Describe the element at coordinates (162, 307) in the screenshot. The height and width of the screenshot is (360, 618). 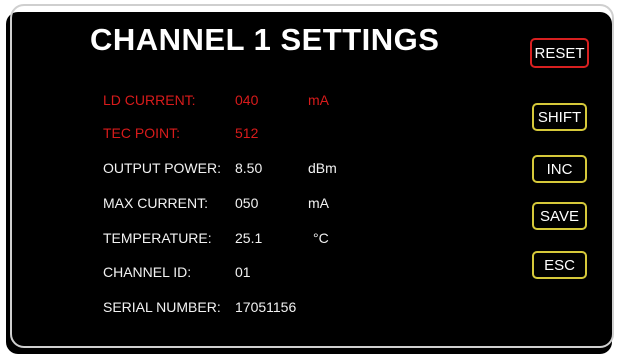
I see `row-label: SERIAL NUMBER:` at that location.